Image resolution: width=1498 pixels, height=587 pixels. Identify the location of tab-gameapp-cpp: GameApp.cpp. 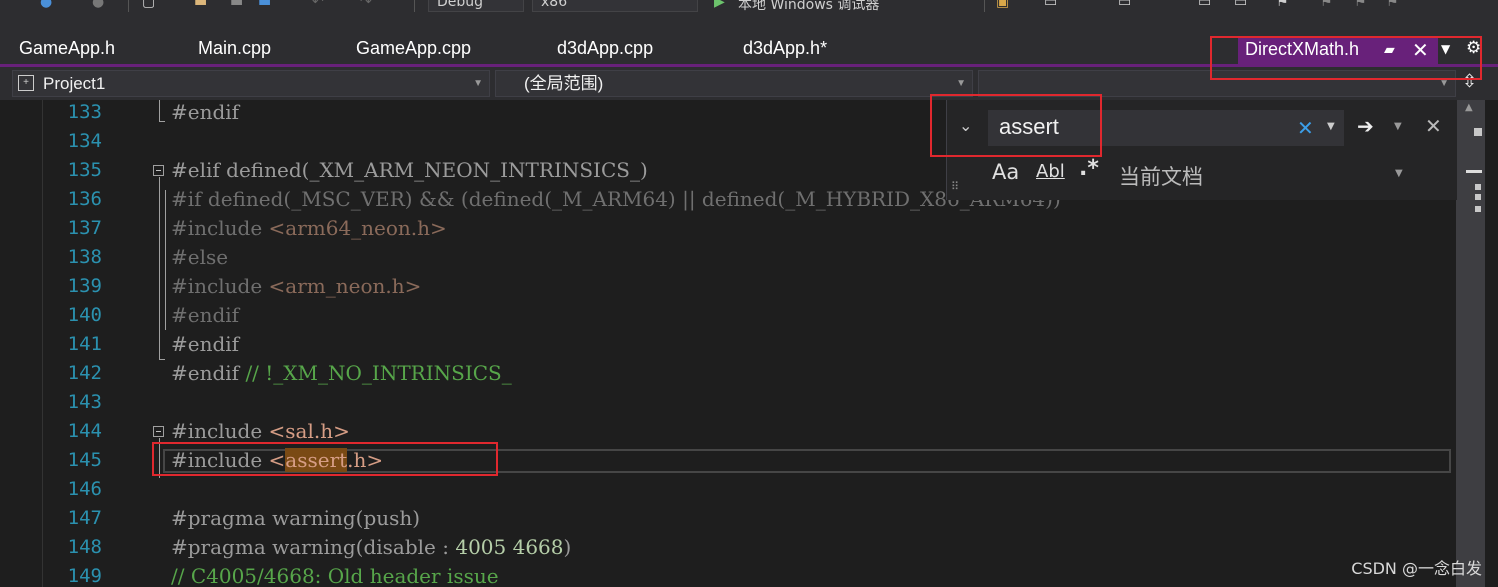
(413, 48).